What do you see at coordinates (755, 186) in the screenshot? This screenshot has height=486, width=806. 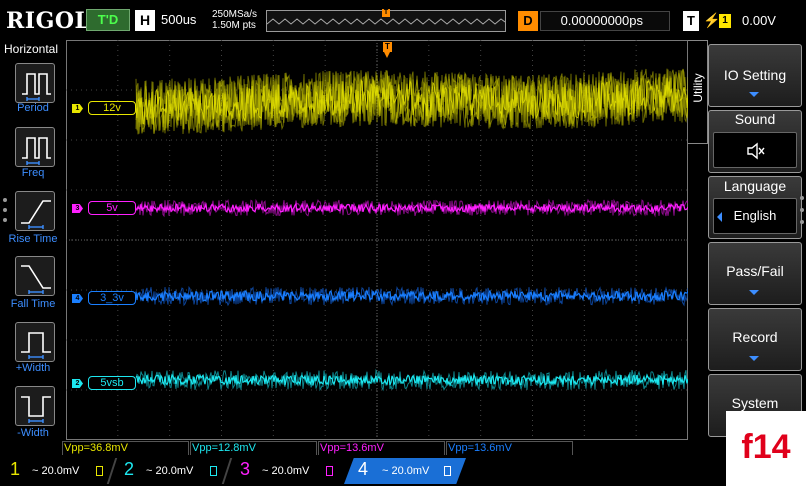 I see `language-label: Language` at bounding box center [755, 186].